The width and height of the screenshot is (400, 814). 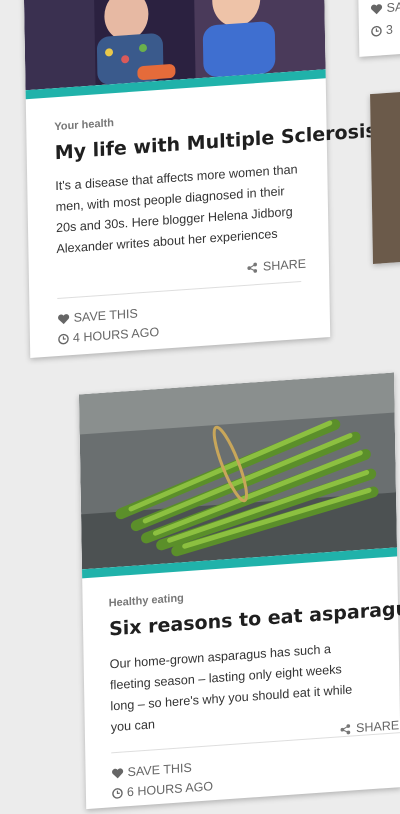 I want to click on timestamp: 4 HOURS AGO, so click(x=108, y=335).